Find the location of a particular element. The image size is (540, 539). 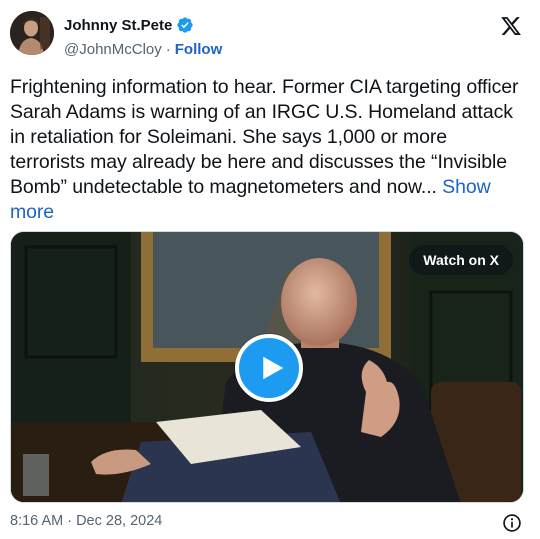

tweet-timestamp: 8:16 AM · Dec 28, 2024 is located at coordinates (86, 521).